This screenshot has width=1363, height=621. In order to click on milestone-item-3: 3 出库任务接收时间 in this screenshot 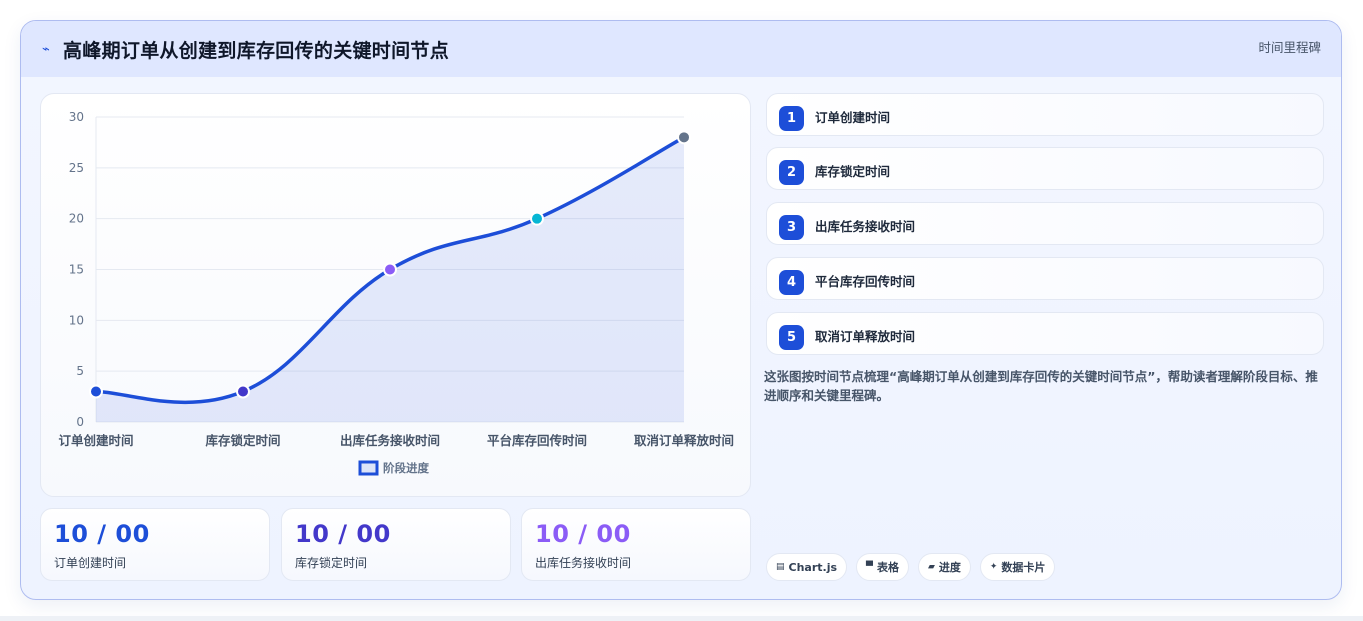, I will do `click(1045, 223)`.